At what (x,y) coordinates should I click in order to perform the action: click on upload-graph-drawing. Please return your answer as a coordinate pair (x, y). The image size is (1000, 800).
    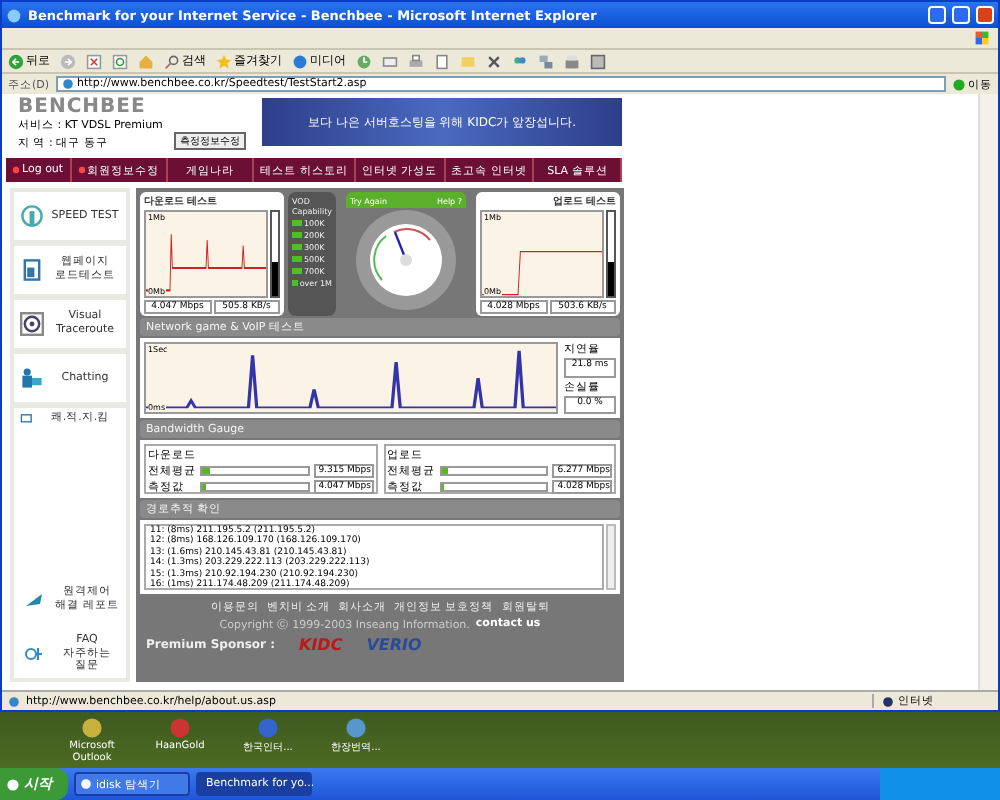
    Looking at the image, I should click on (542, 272).